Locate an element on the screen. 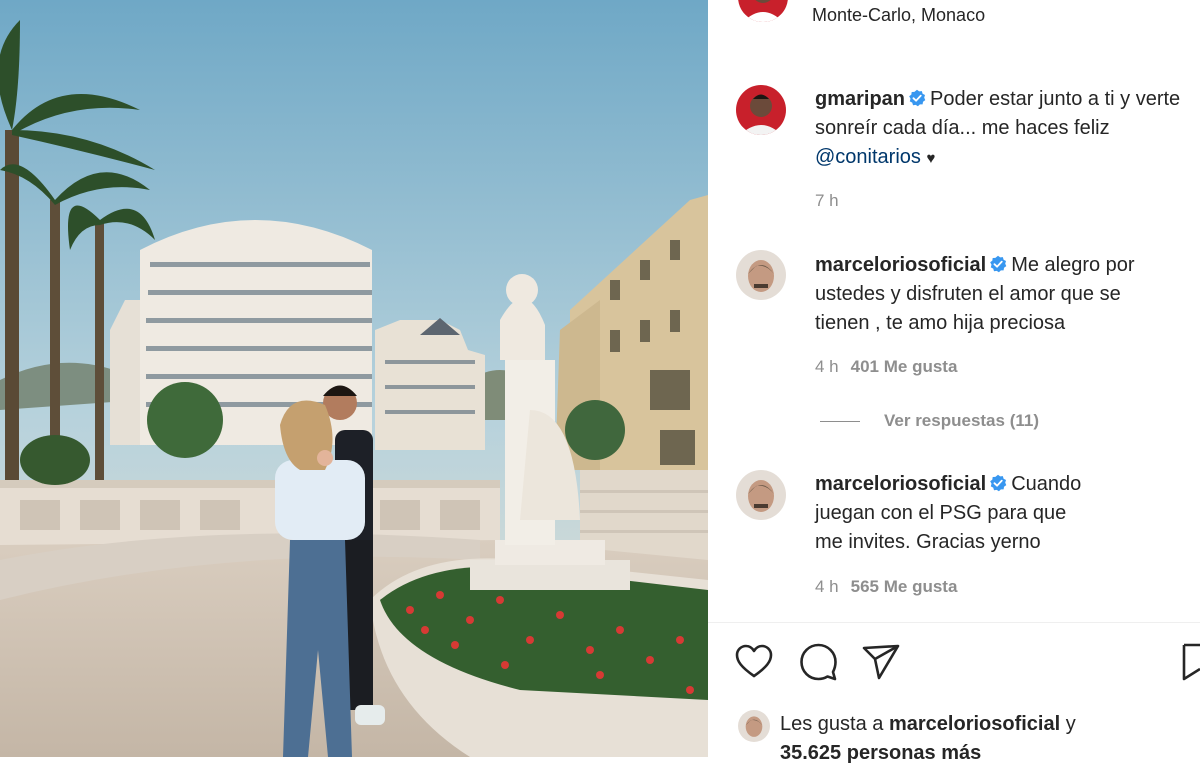 The image size is (1200, 768). heart-icon is located at coordinates (754, 661).